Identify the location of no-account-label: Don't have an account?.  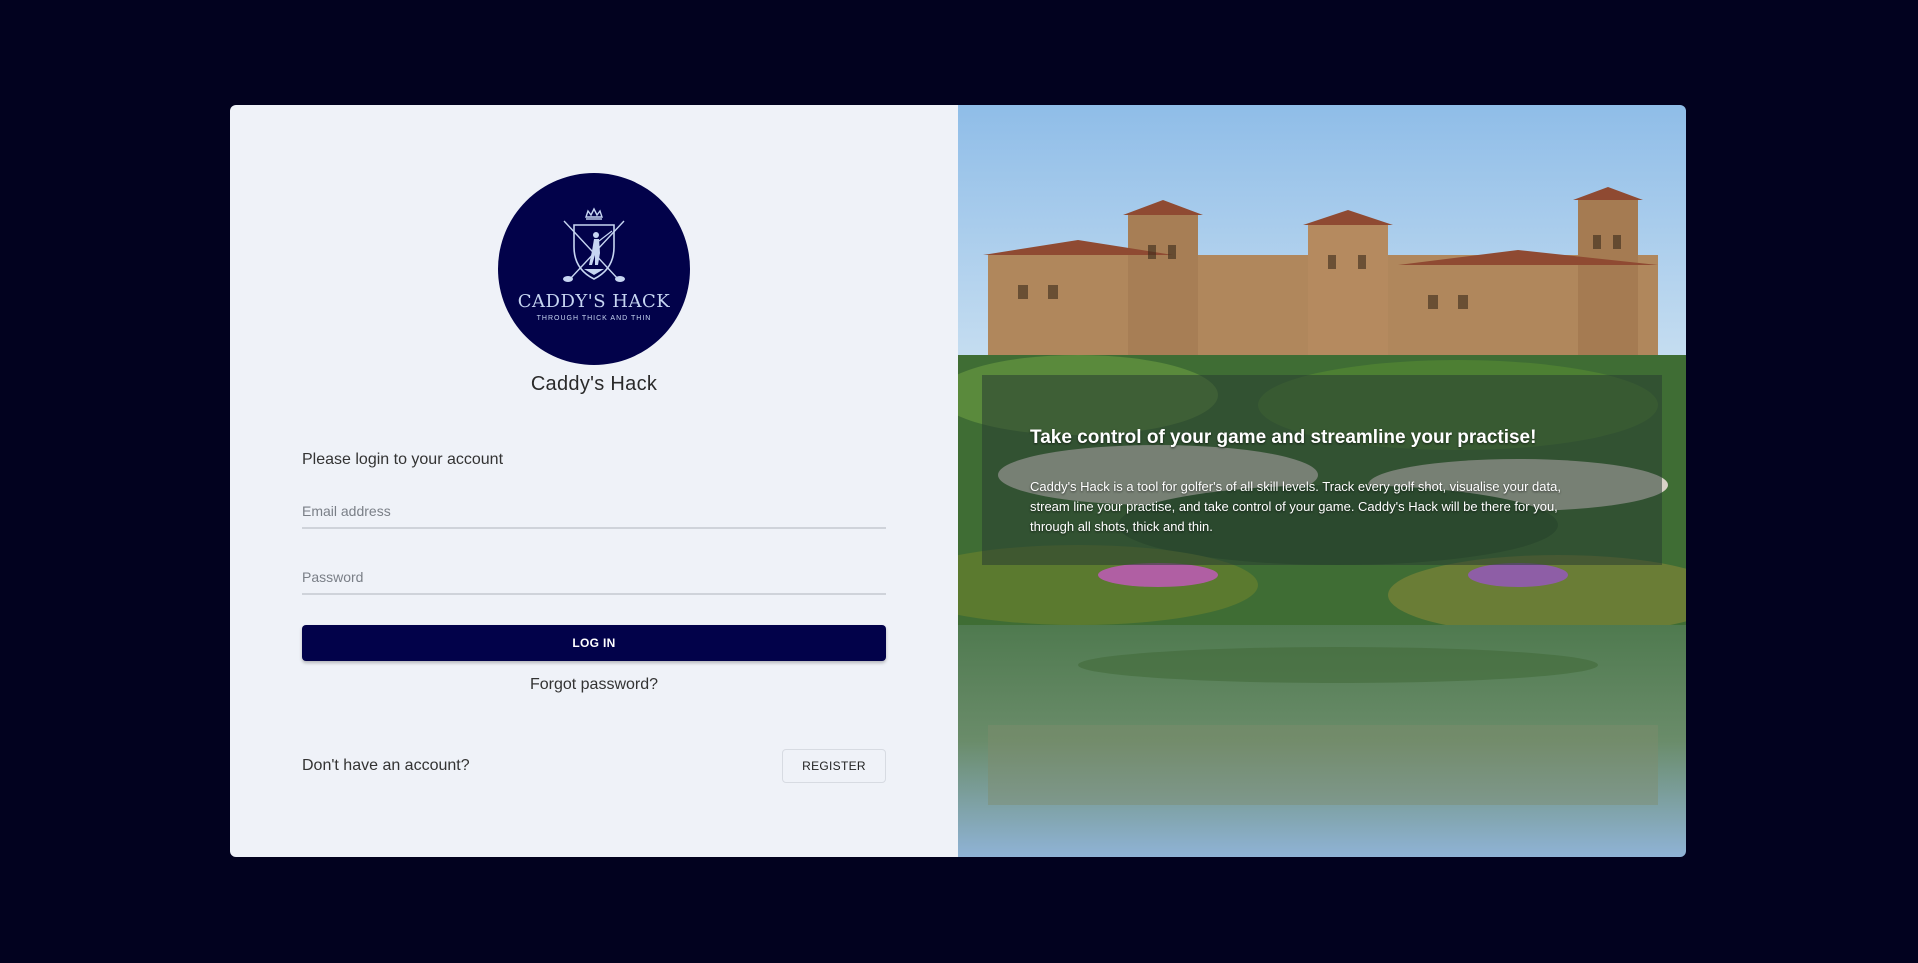
(386, 765).